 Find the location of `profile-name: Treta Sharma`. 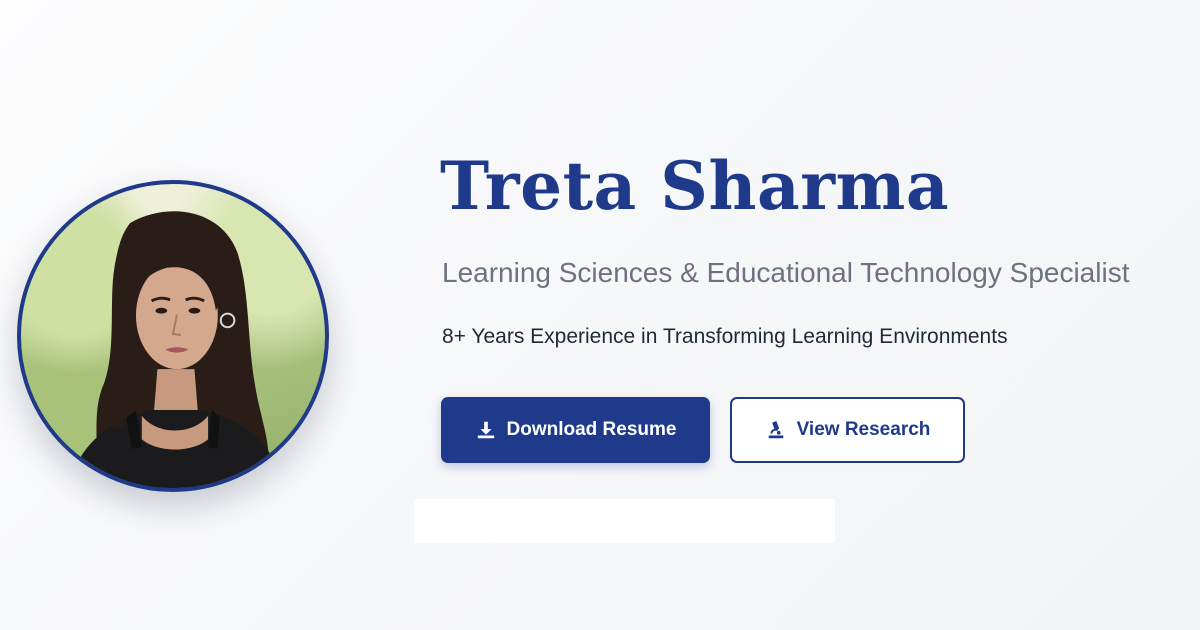

profile-name: Treta Sharma is located at coordinates (695, 186).